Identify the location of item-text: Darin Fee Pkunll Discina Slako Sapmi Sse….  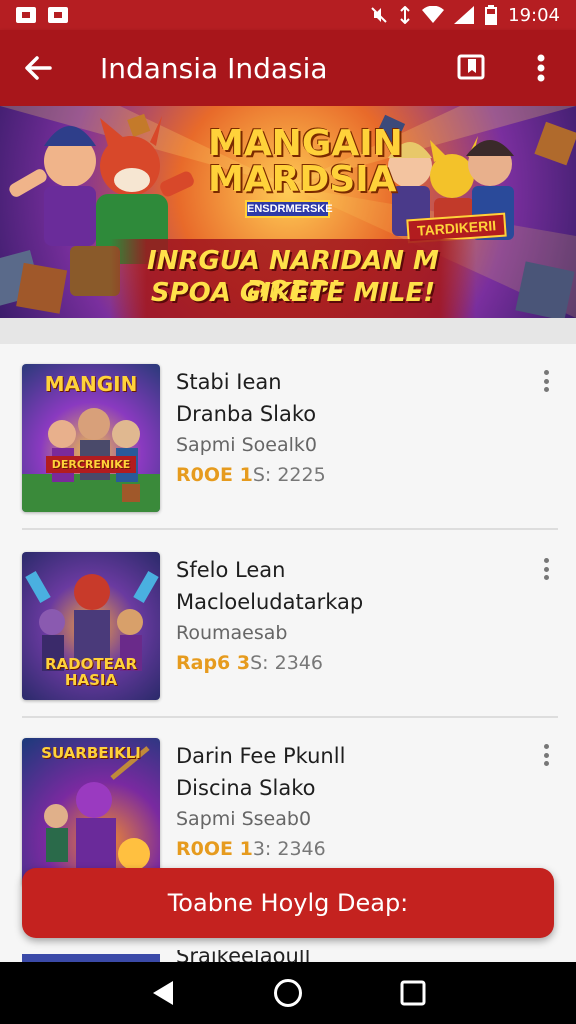
(341, 802).